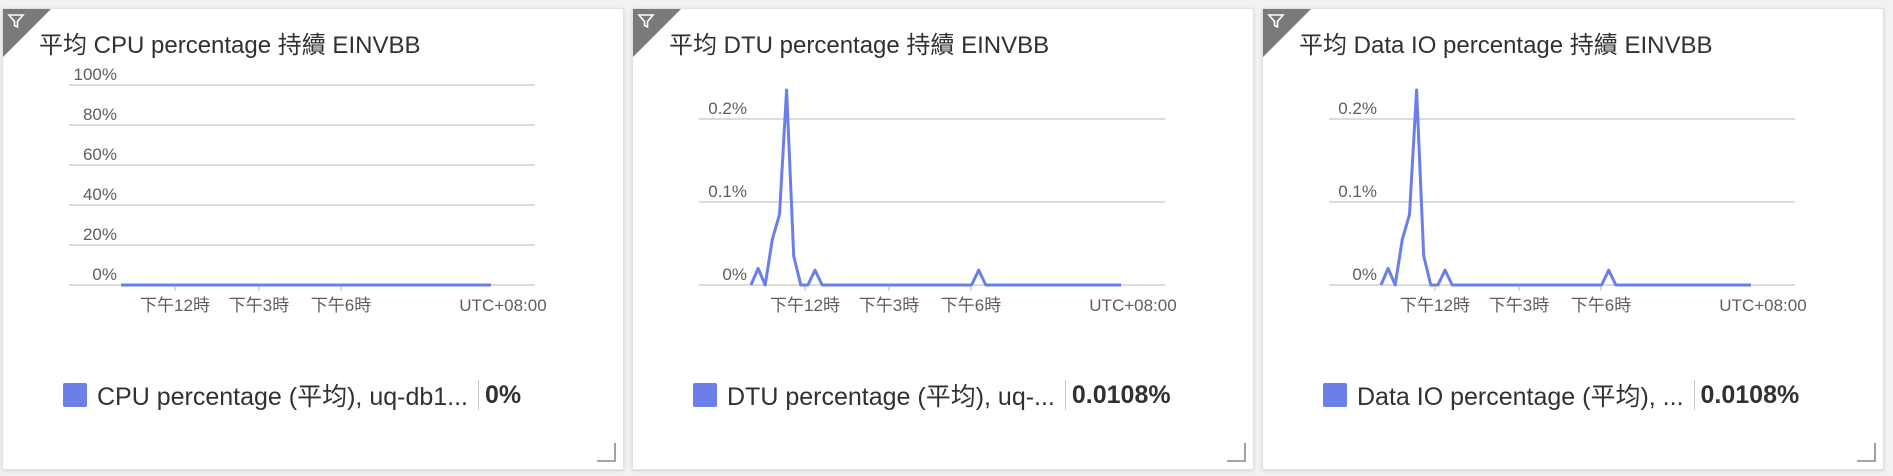  I want to click on chart-plot: 0% 20% 40% 60% 80% 100% 下午12時 下午3時 下午6時 UTC+08:00, so click(308, 190).